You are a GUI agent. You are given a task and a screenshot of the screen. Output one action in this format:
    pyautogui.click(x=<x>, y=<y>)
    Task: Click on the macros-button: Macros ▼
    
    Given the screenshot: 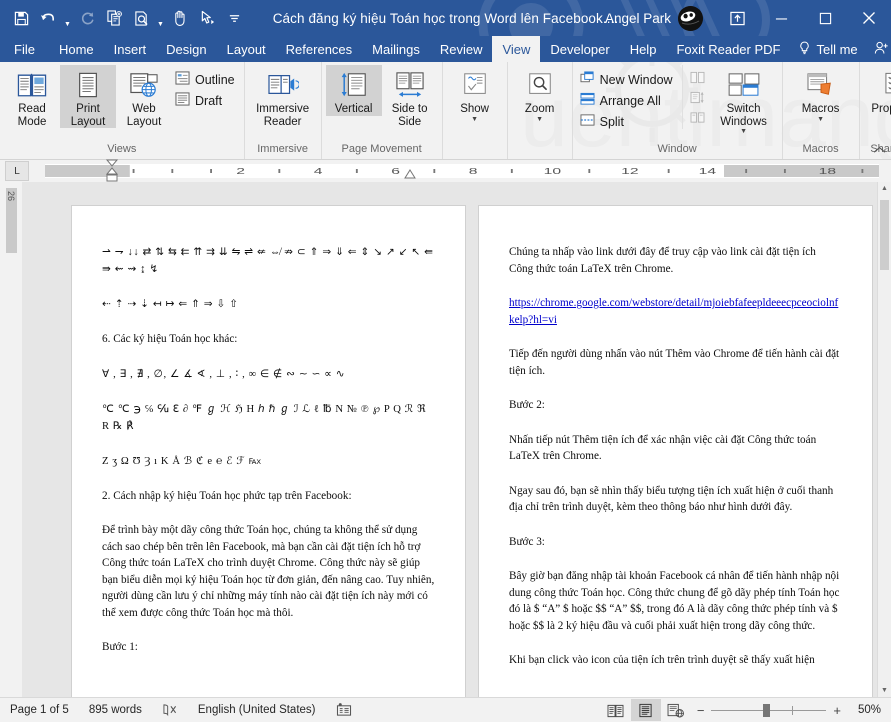 What is the action you would take?
    pyautogui.click(x=821, y=94)
    